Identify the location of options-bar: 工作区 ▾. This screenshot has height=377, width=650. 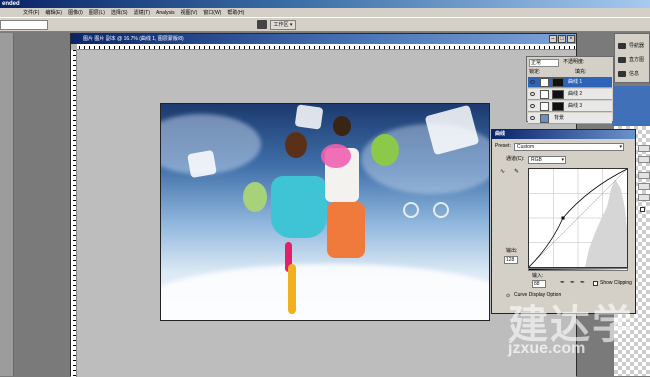
(325, 25).